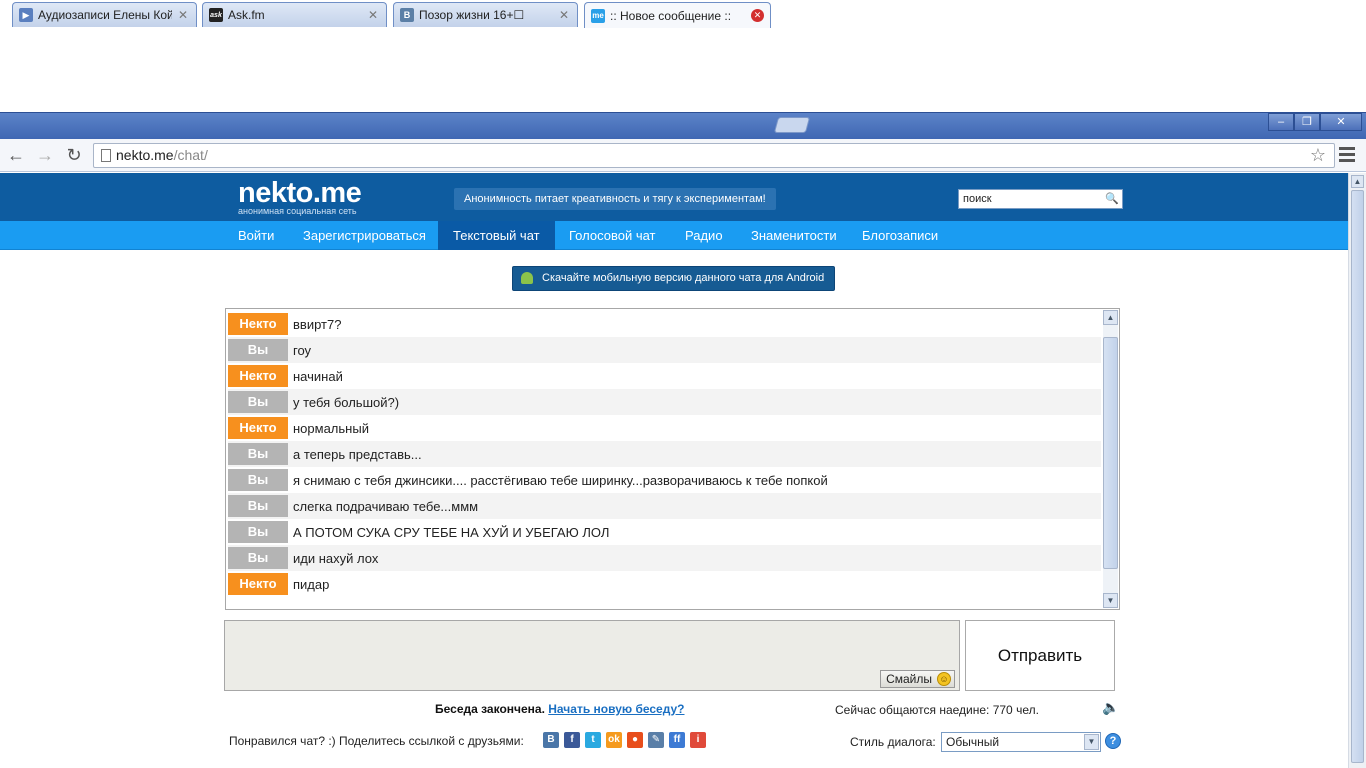 The height and width of the screenshot is (768, 1366). What do you see at coordinates (593, 740) in the screenshot?
I see `twitter-icon: t` at bounding box center [593, 740].